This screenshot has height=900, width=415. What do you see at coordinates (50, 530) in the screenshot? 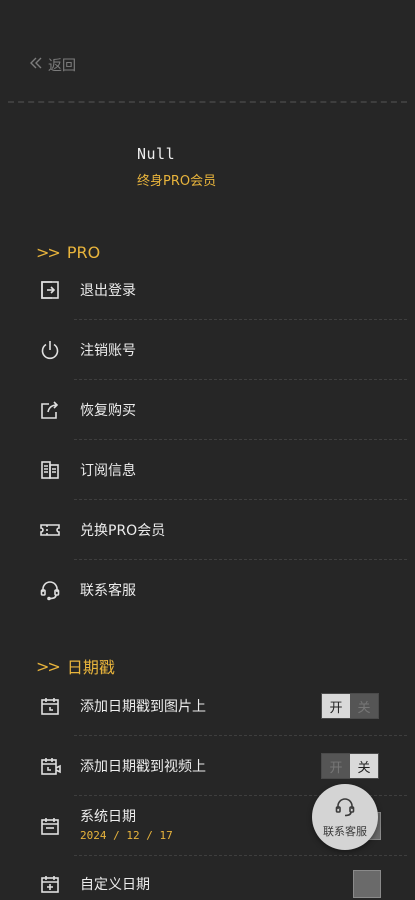
I see `ticket-icon` at bounding box center [50, 530].